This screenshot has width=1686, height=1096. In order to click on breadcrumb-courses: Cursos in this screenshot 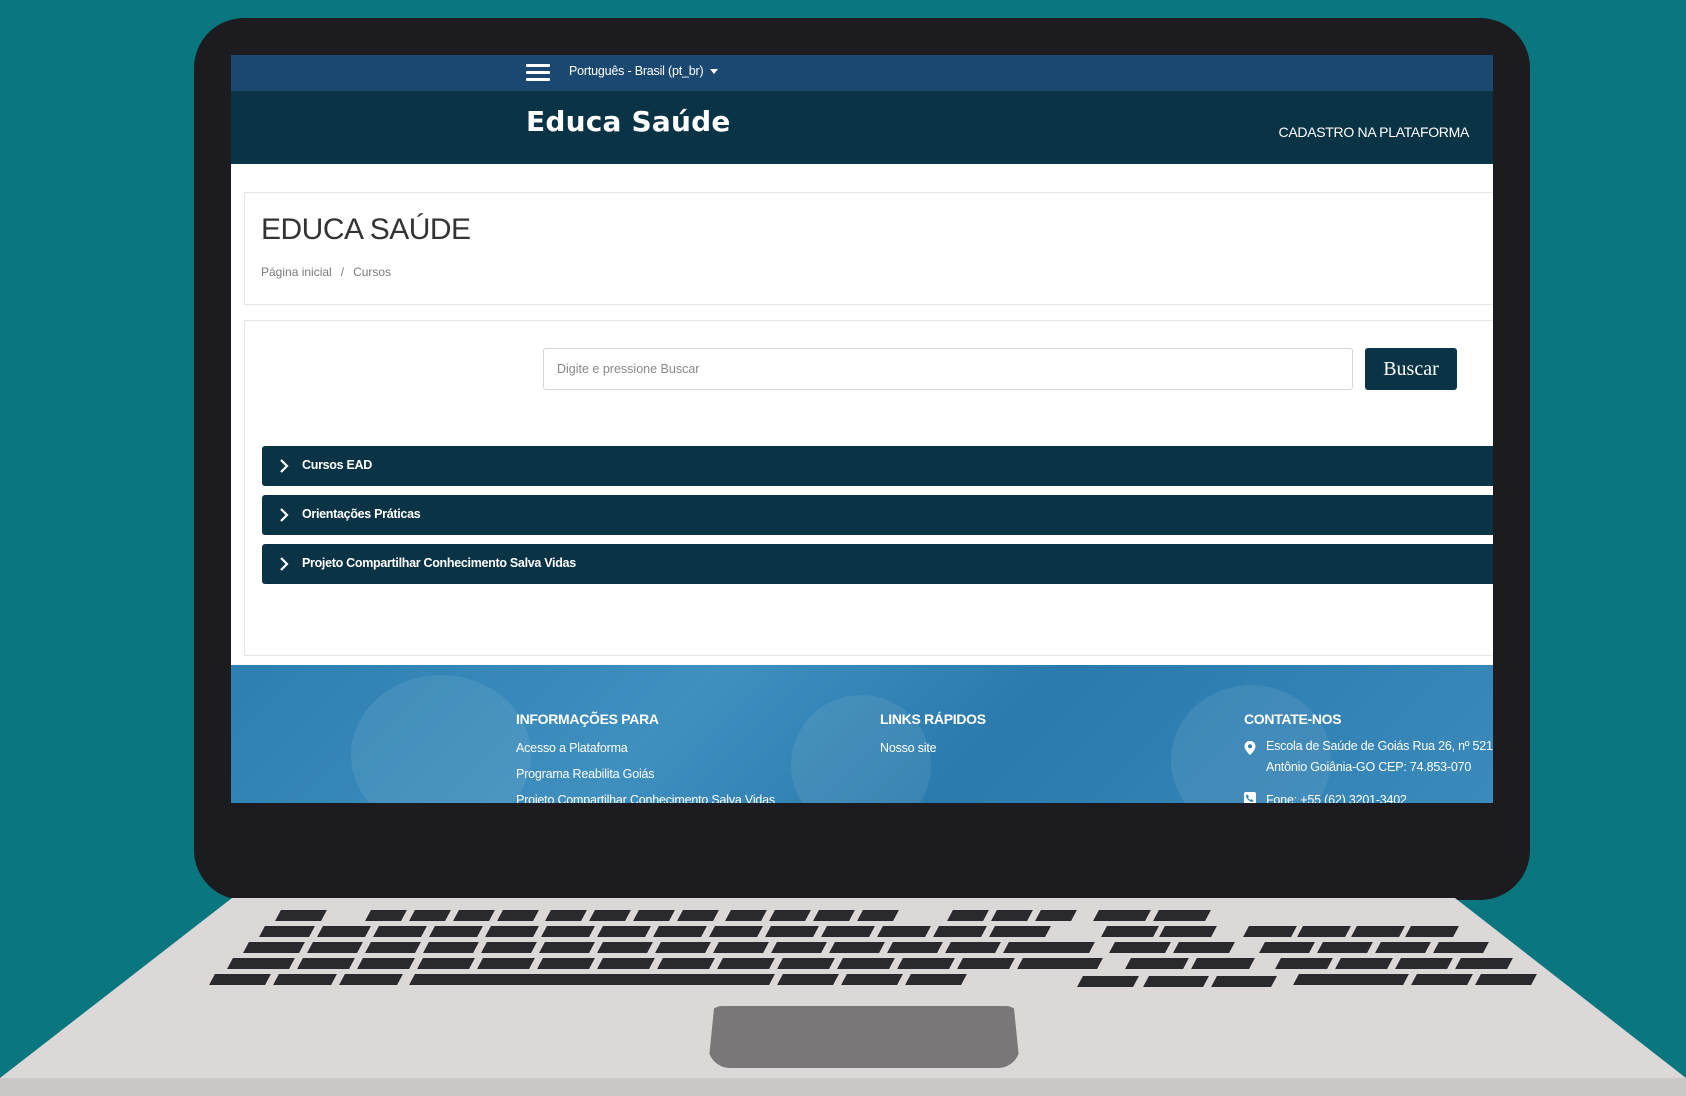, I will do `click(372, 272)`.